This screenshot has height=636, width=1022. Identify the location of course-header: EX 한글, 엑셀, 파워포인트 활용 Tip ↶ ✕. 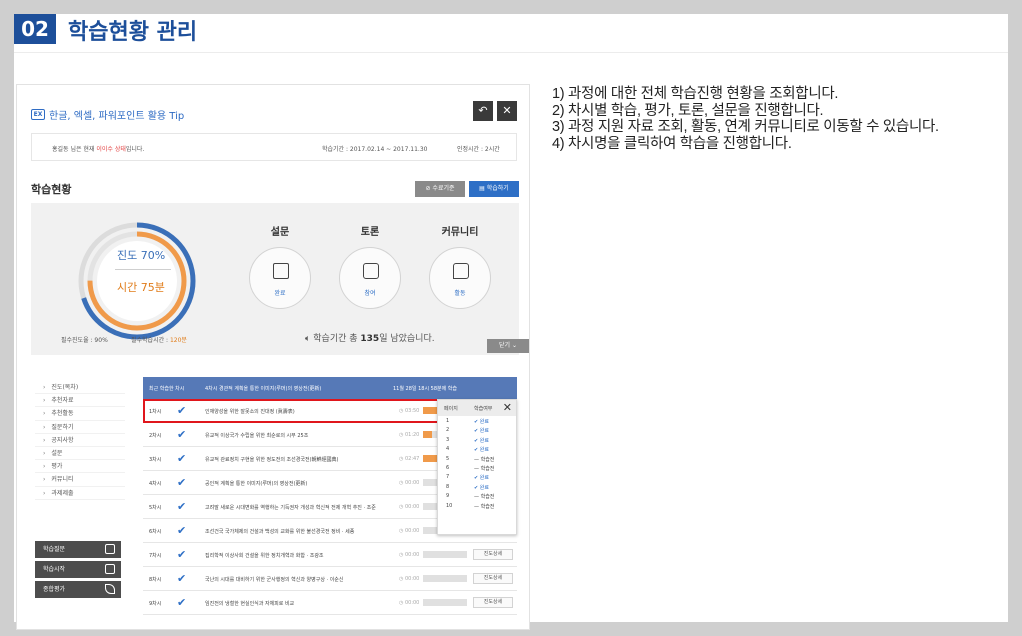
(274, 117).